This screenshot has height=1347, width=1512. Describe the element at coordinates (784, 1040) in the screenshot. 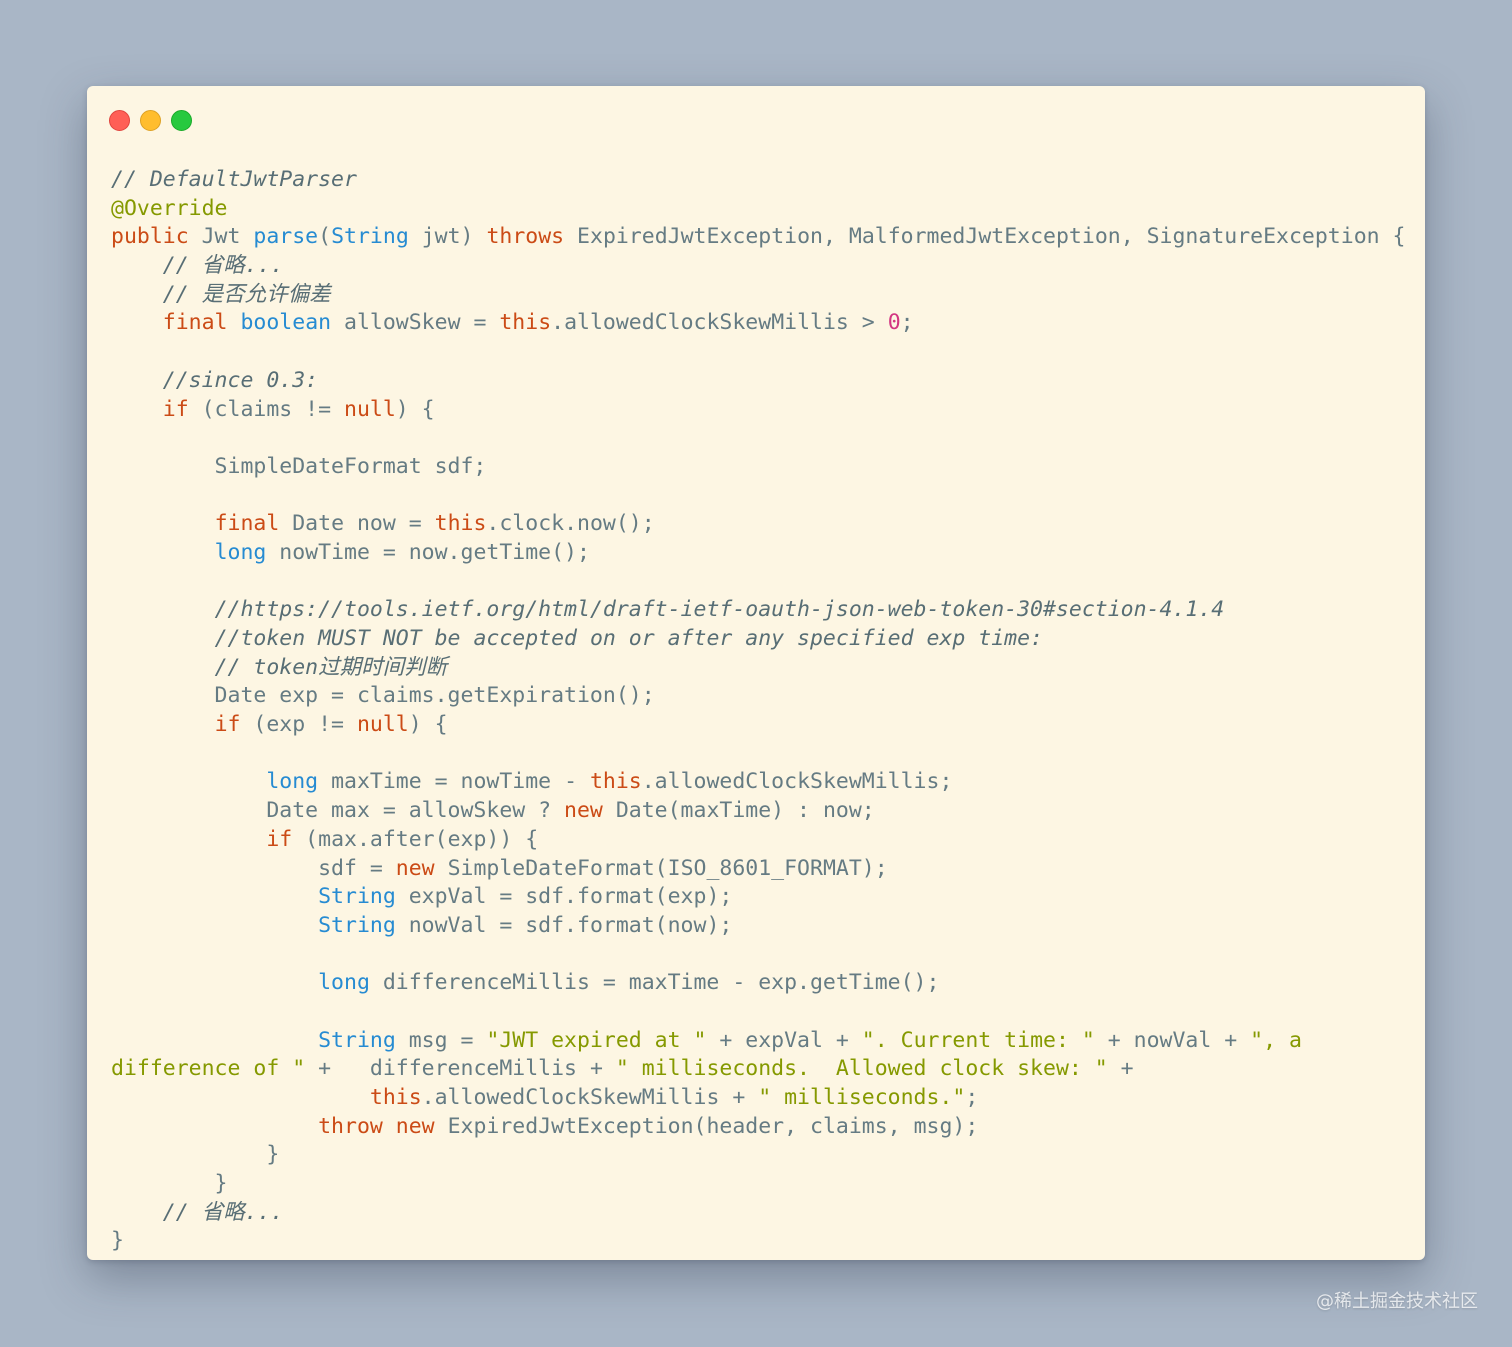

I see `code-token-plain: + expVal +` at that location.